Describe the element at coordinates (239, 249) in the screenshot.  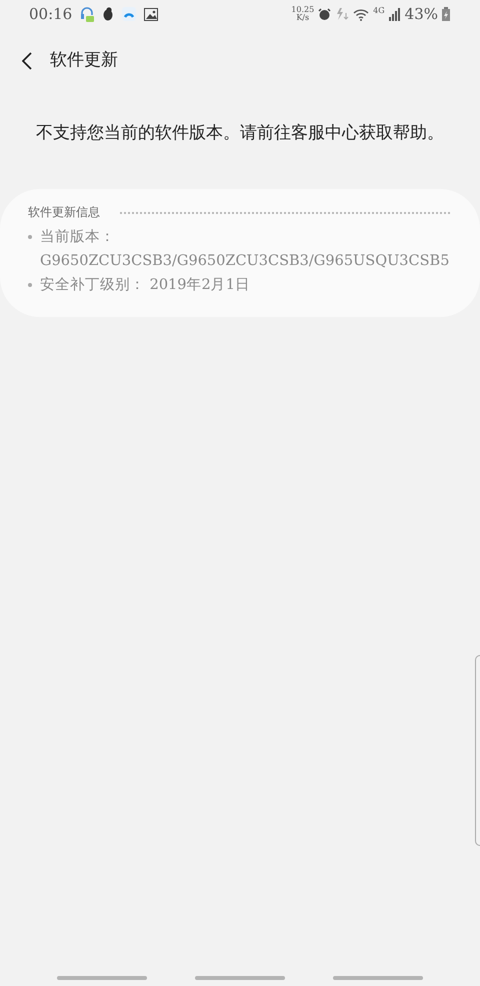
I see `info-item: 当前版本：G9650ZCU3CSB3/G9650ZCU3CSB3/G965USQU3CSB5` at that location.